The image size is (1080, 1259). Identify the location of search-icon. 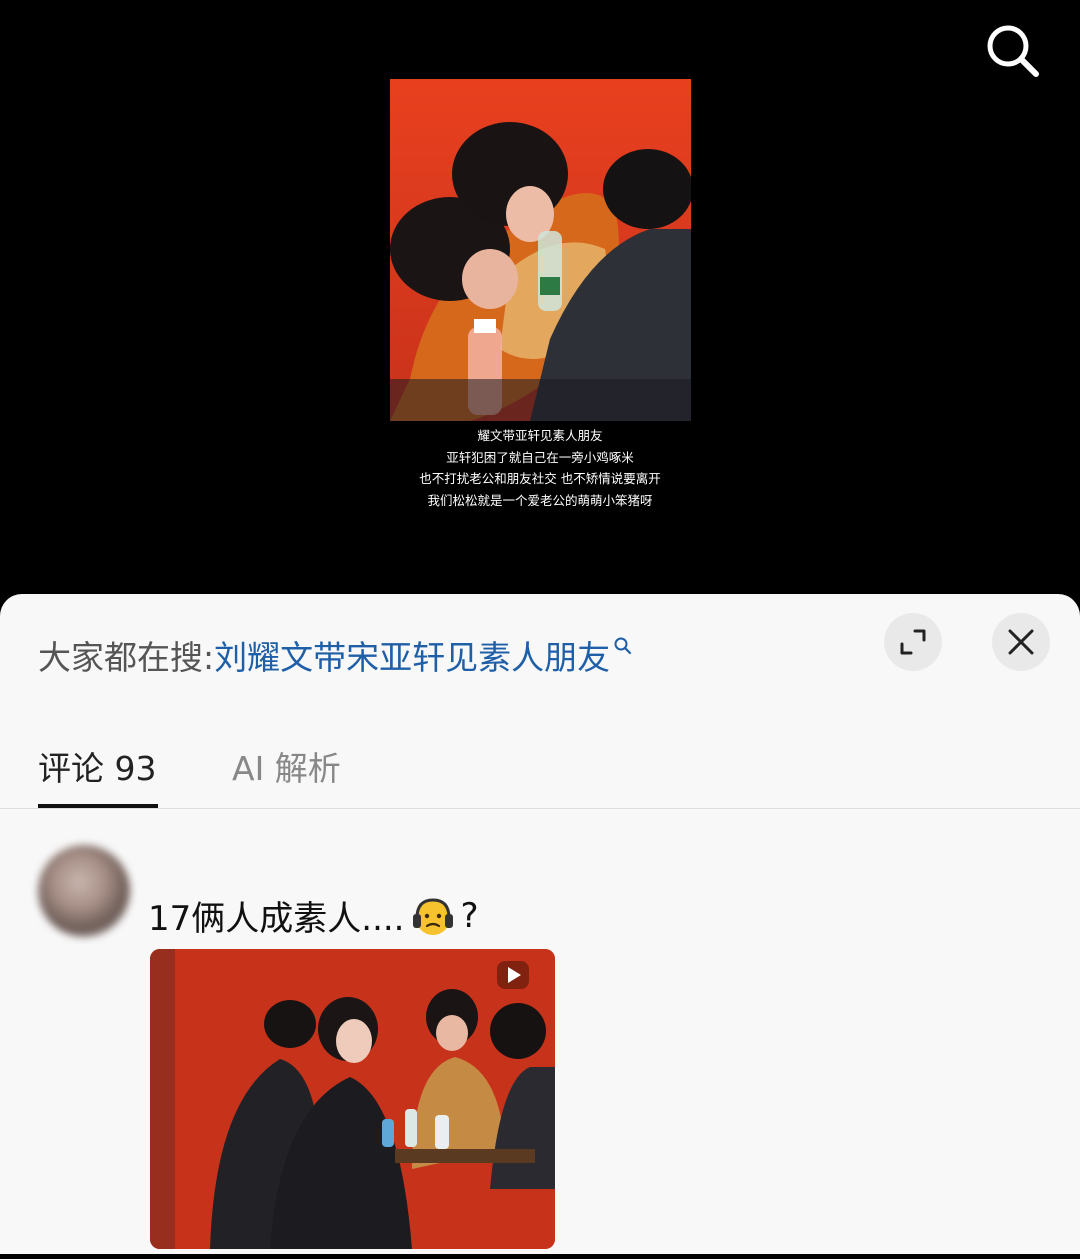
(1013, 51).